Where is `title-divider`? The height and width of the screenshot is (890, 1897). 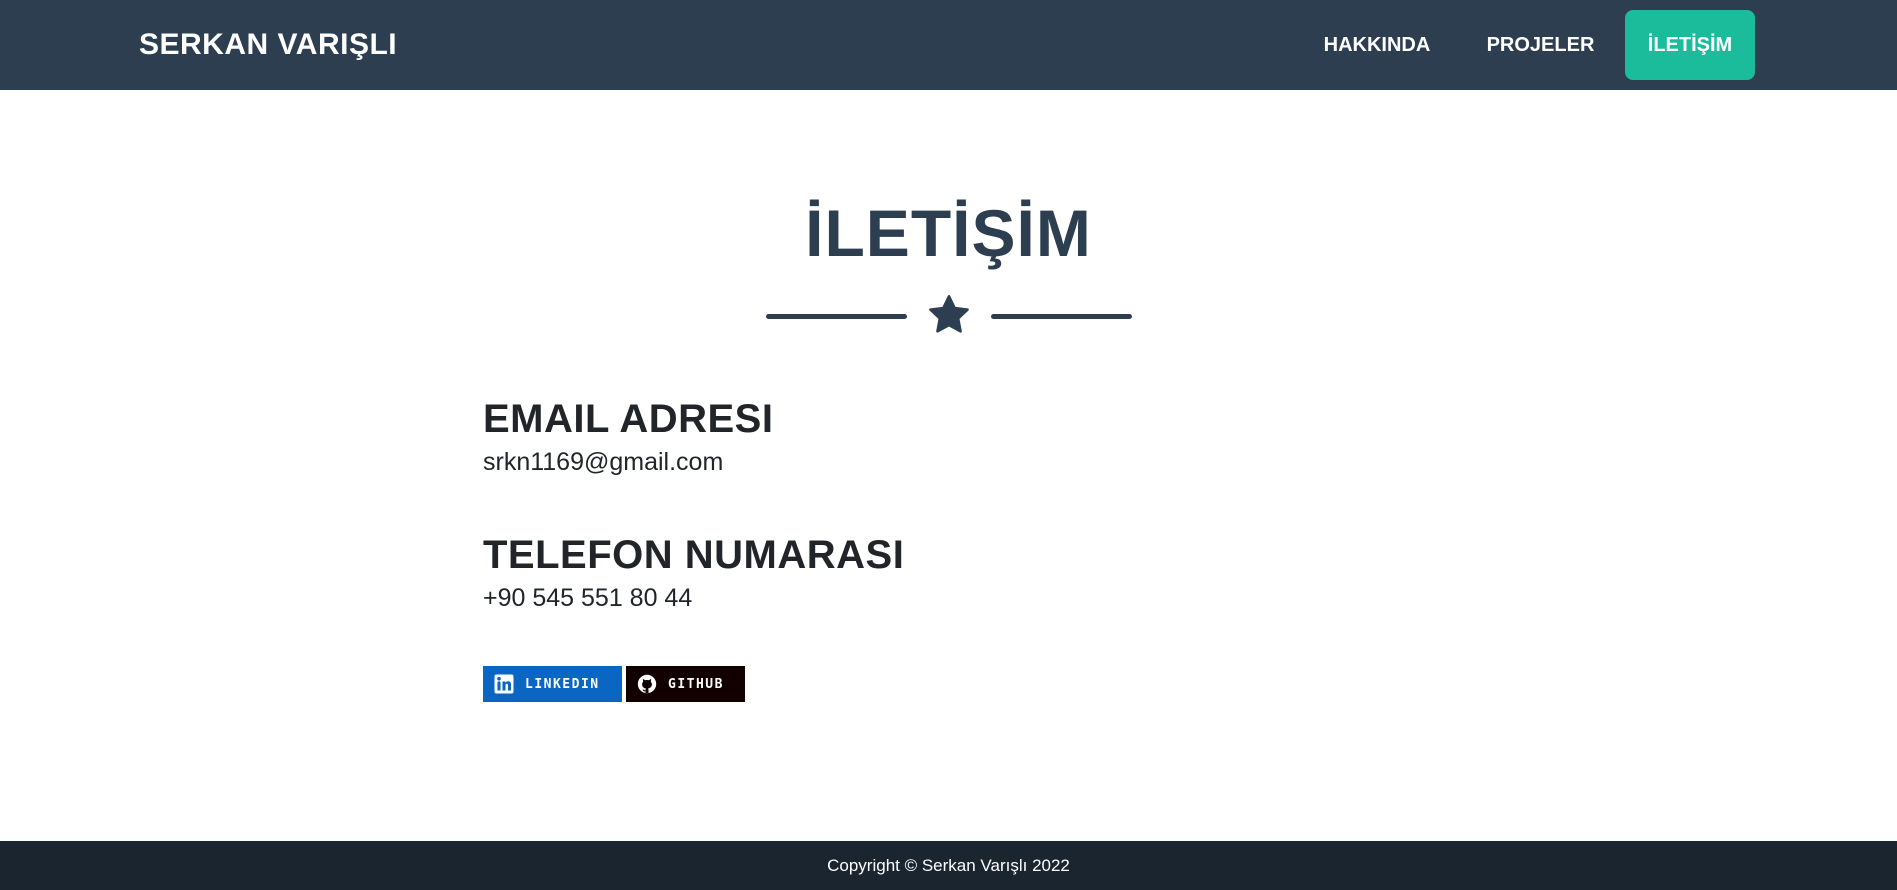
title-divider is located at coordinates (949, 316).